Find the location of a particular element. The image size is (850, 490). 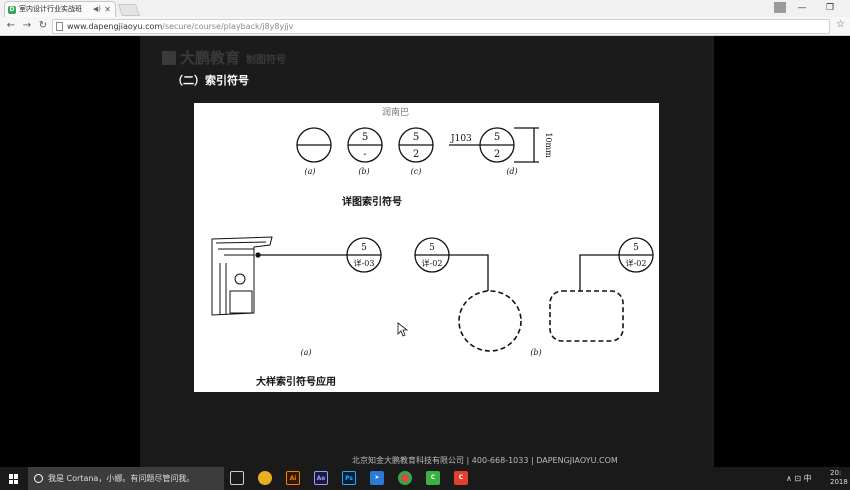

cortana-icon is located at coordinates (38, 478).